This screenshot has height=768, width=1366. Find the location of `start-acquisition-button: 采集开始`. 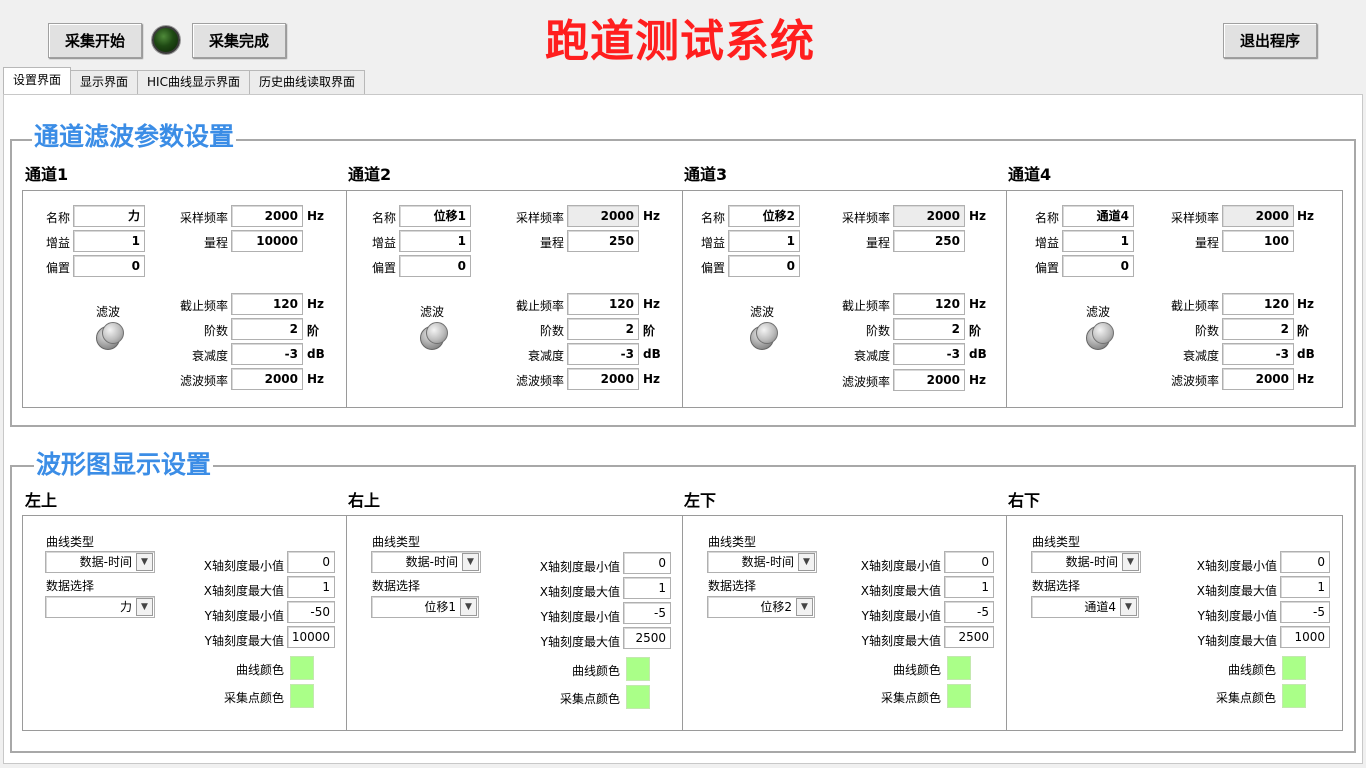

start-acquisition-button: 采集开始 is located at coordinates (95, 40).